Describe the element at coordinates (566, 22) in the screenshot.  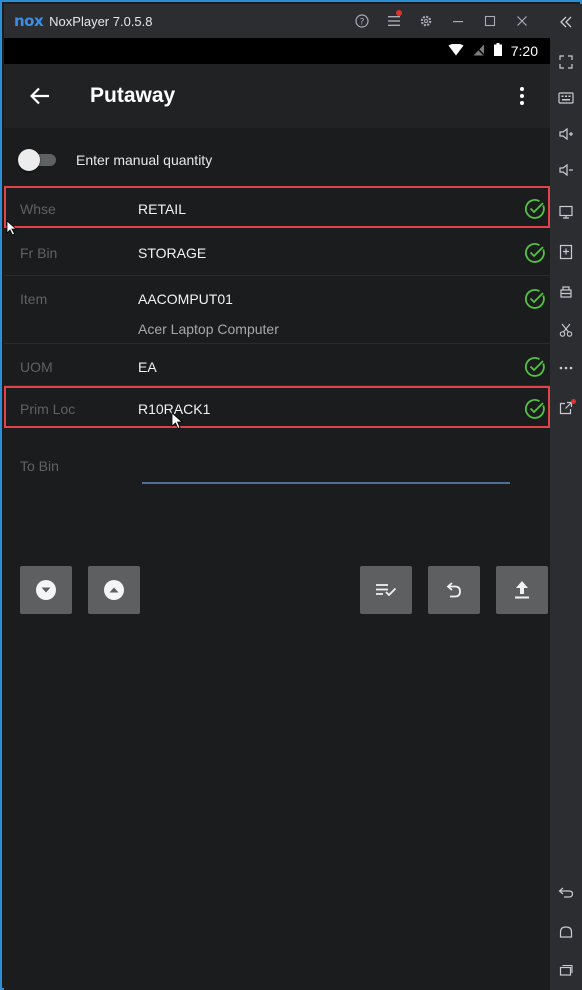
I see `collapse-icon` at that location.